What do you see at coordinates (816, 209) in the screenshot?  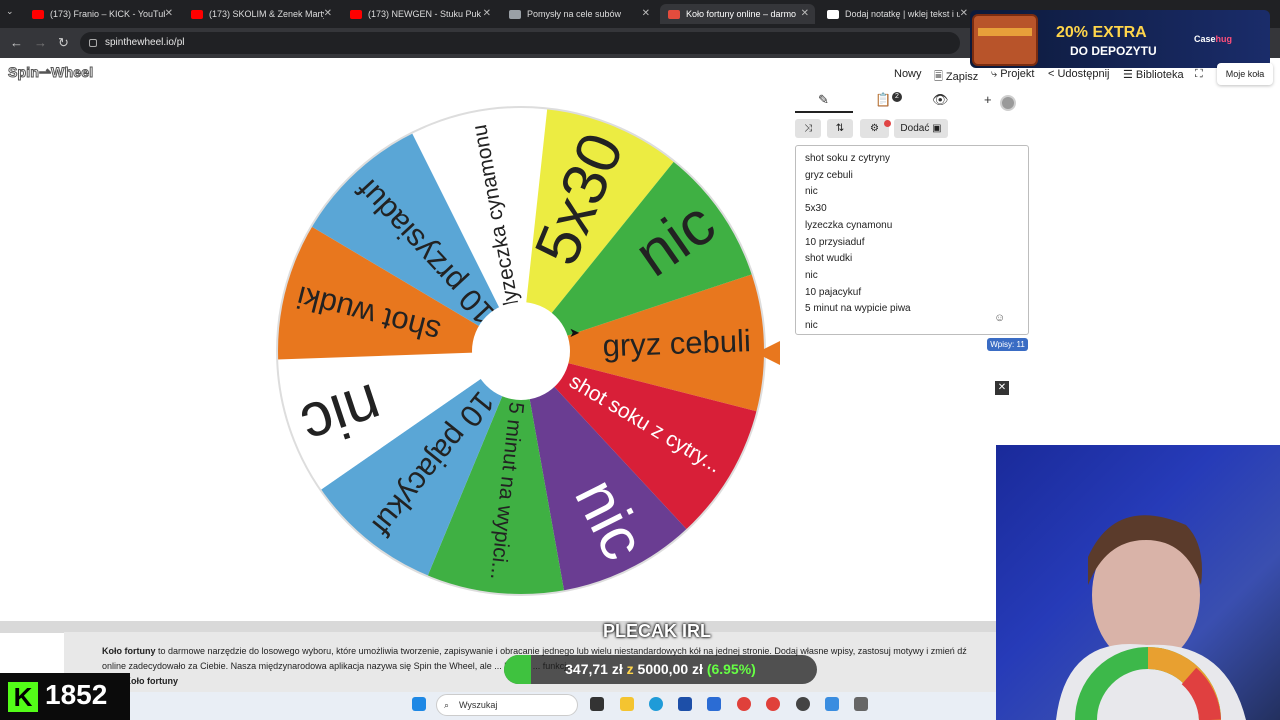 I see `entry-line: 5x30` at bounding box center [816, 209].